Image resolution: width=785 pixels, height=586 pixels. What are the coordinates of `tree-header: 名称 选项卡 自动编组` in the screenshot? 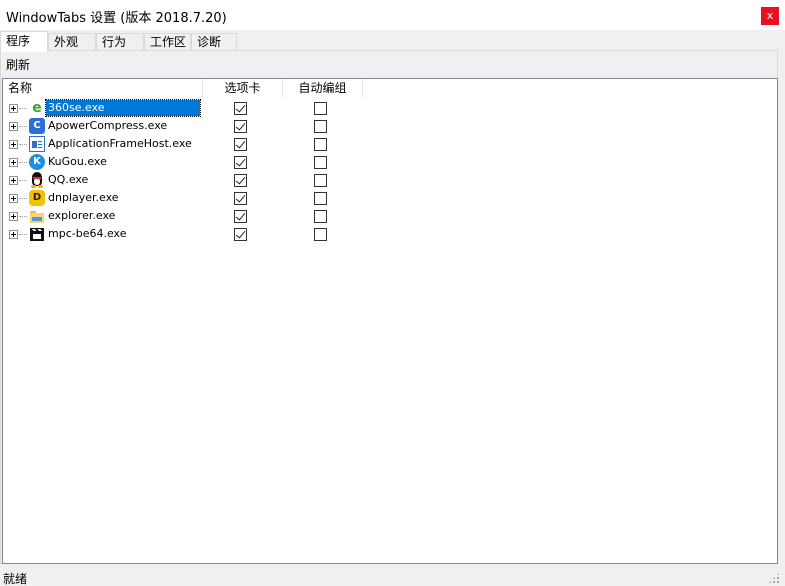 It's located at (390, 88).